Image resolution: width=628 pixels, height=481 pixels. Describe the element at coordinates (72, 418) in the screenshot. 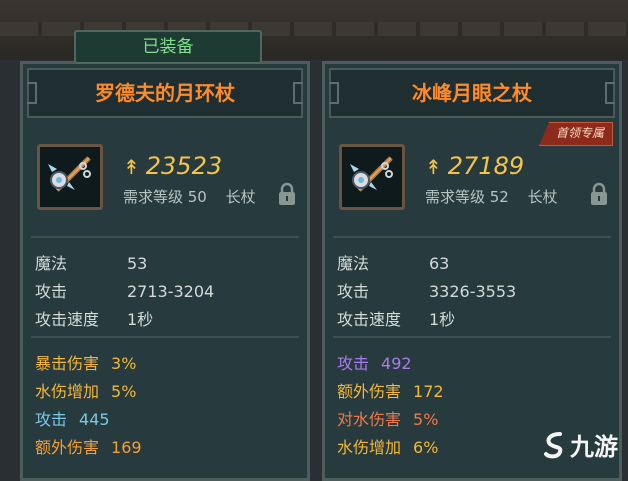

I see `affix-row: 攻击 445` at that location.